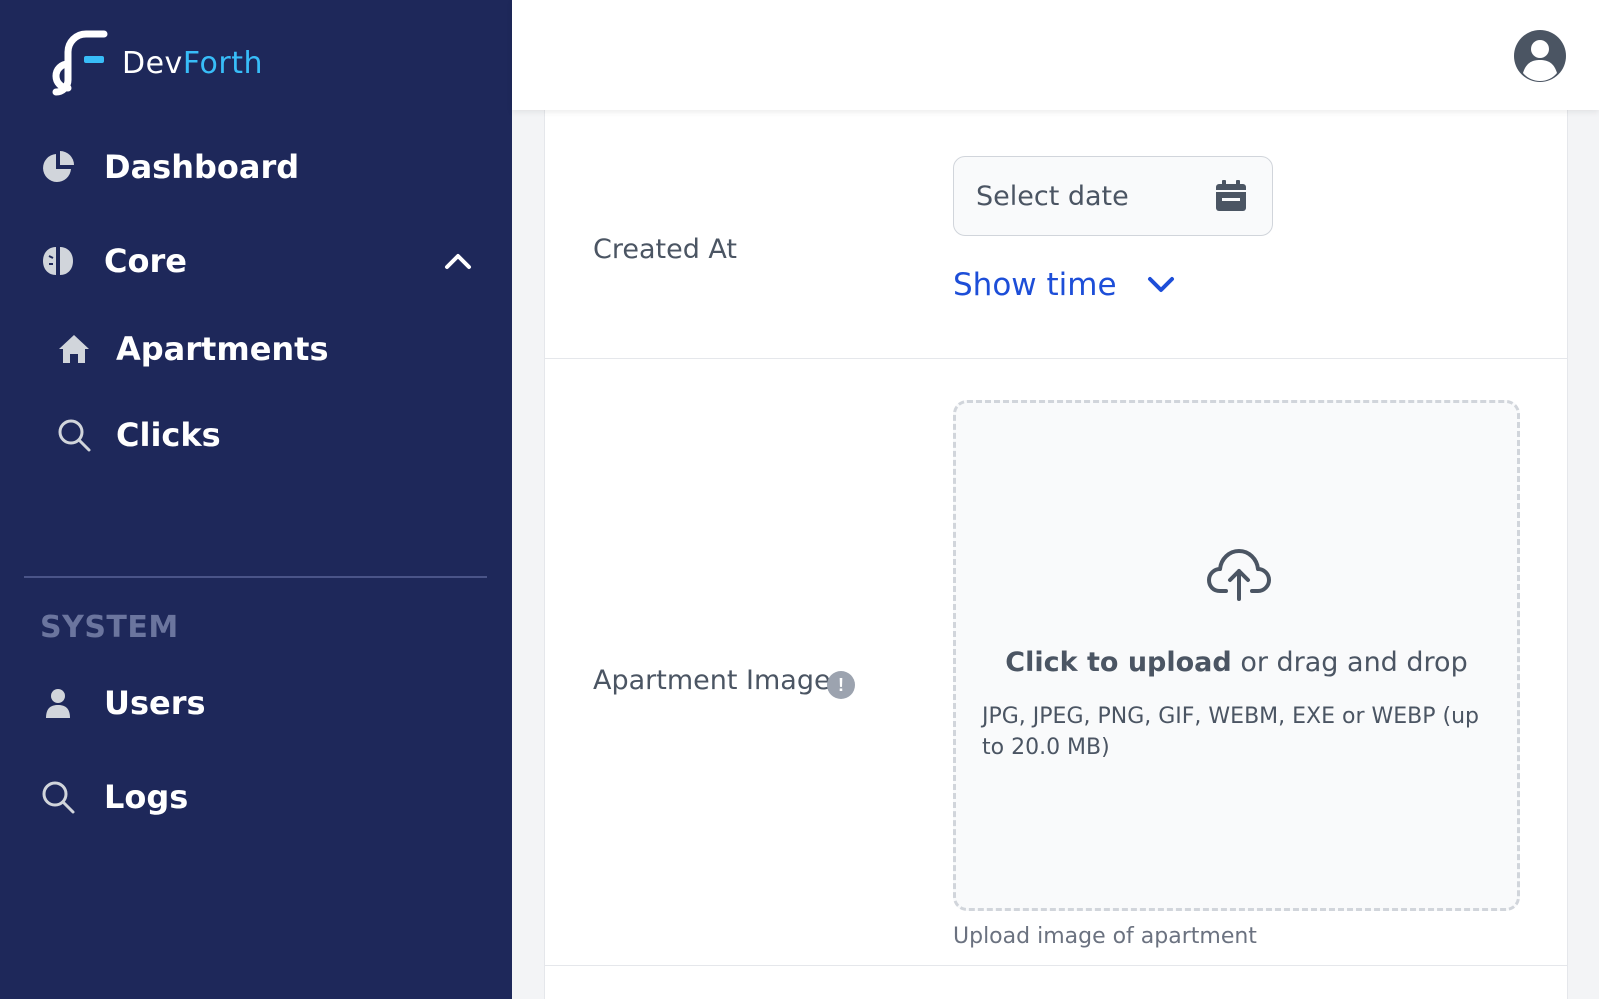 The width and height of the screenshot is (1599, 999). I want to click on date-picker-input: Select date, so click(1113, 196).